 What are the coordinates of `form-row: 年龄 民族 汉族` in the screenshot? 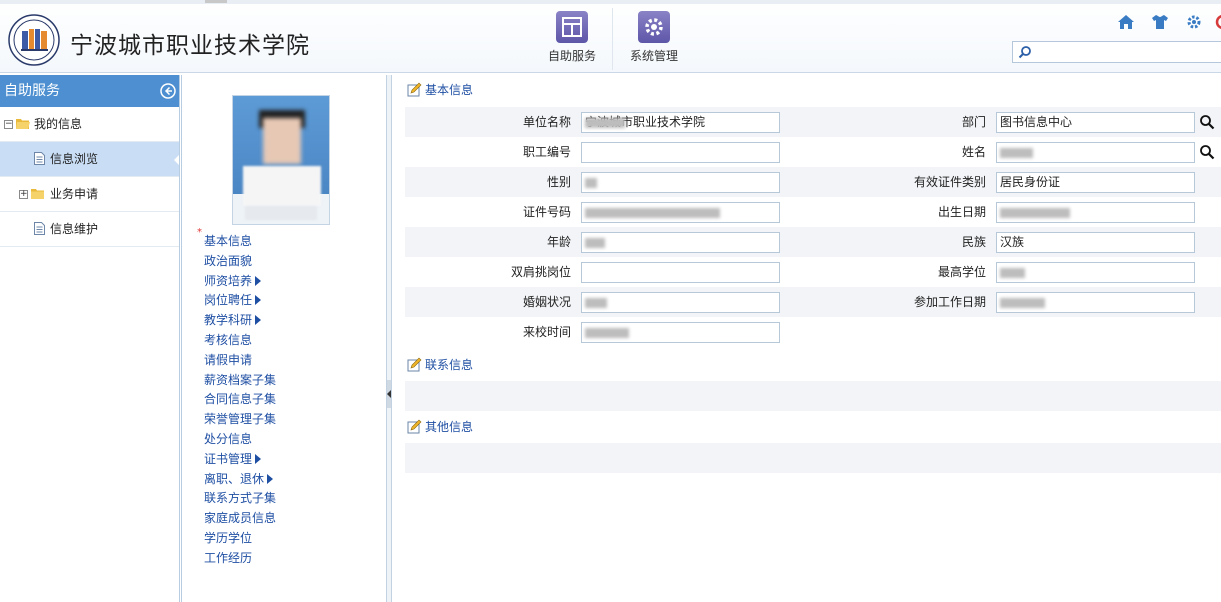 It's located at (813, 242).